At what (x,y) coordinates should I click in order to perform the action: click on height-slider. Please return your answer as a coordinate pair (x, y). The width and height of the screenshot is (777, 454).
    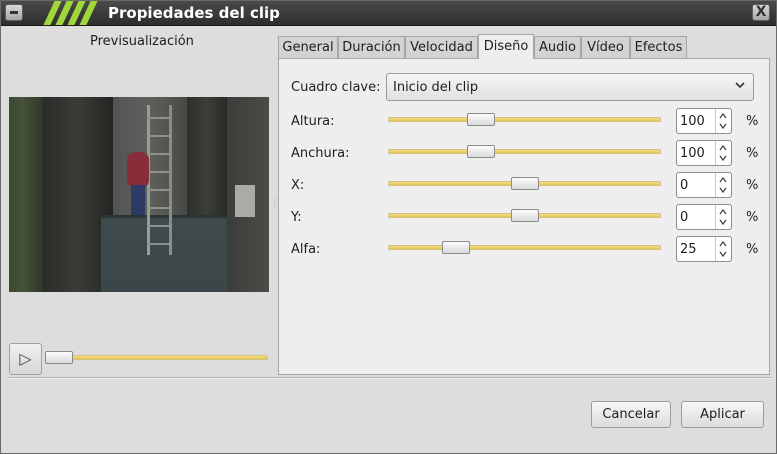
    Looking at the image, I should click on (524, 120).